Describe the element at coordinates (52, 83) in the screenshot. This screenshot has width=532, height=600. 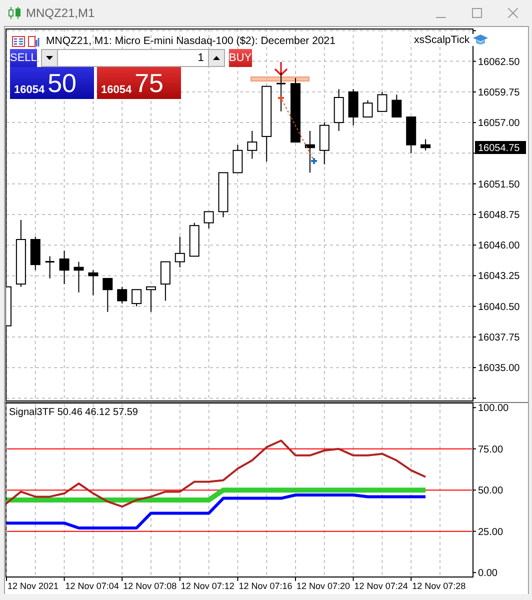
I see `sell-price-button: 16054 50` at that location.